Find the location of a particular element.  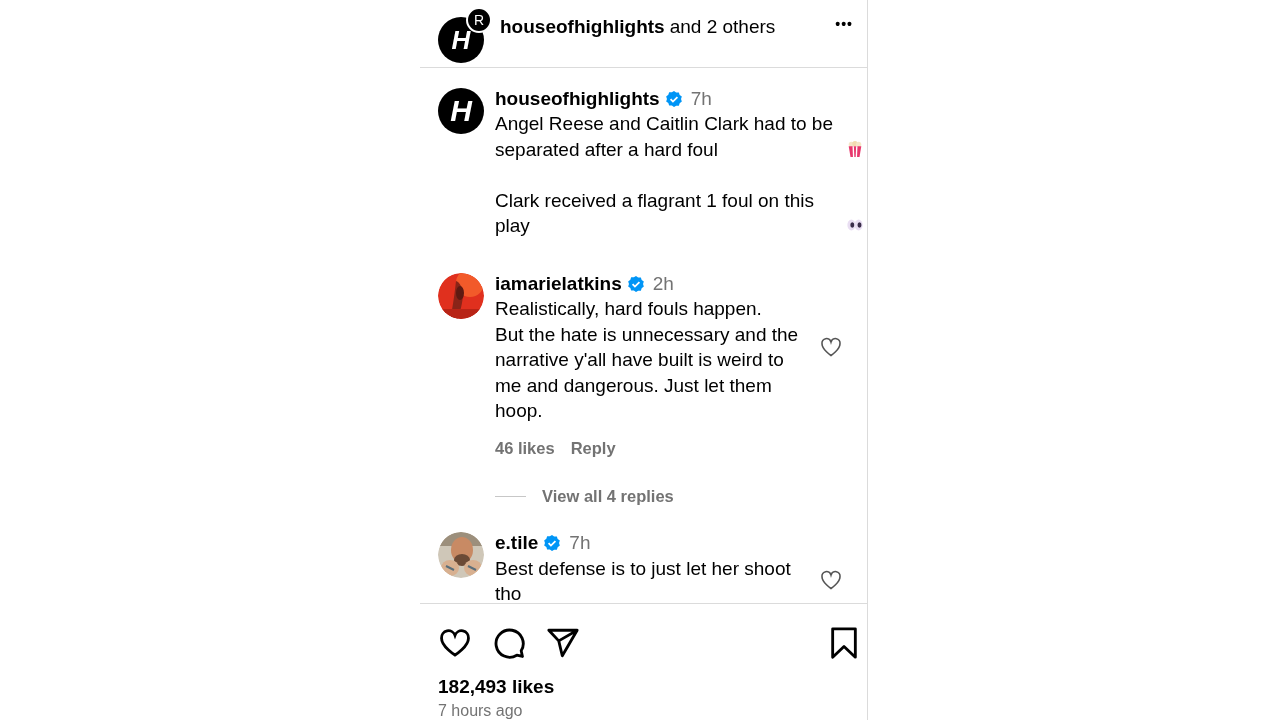

post-time: 7h is located at coordinates (701, 98).